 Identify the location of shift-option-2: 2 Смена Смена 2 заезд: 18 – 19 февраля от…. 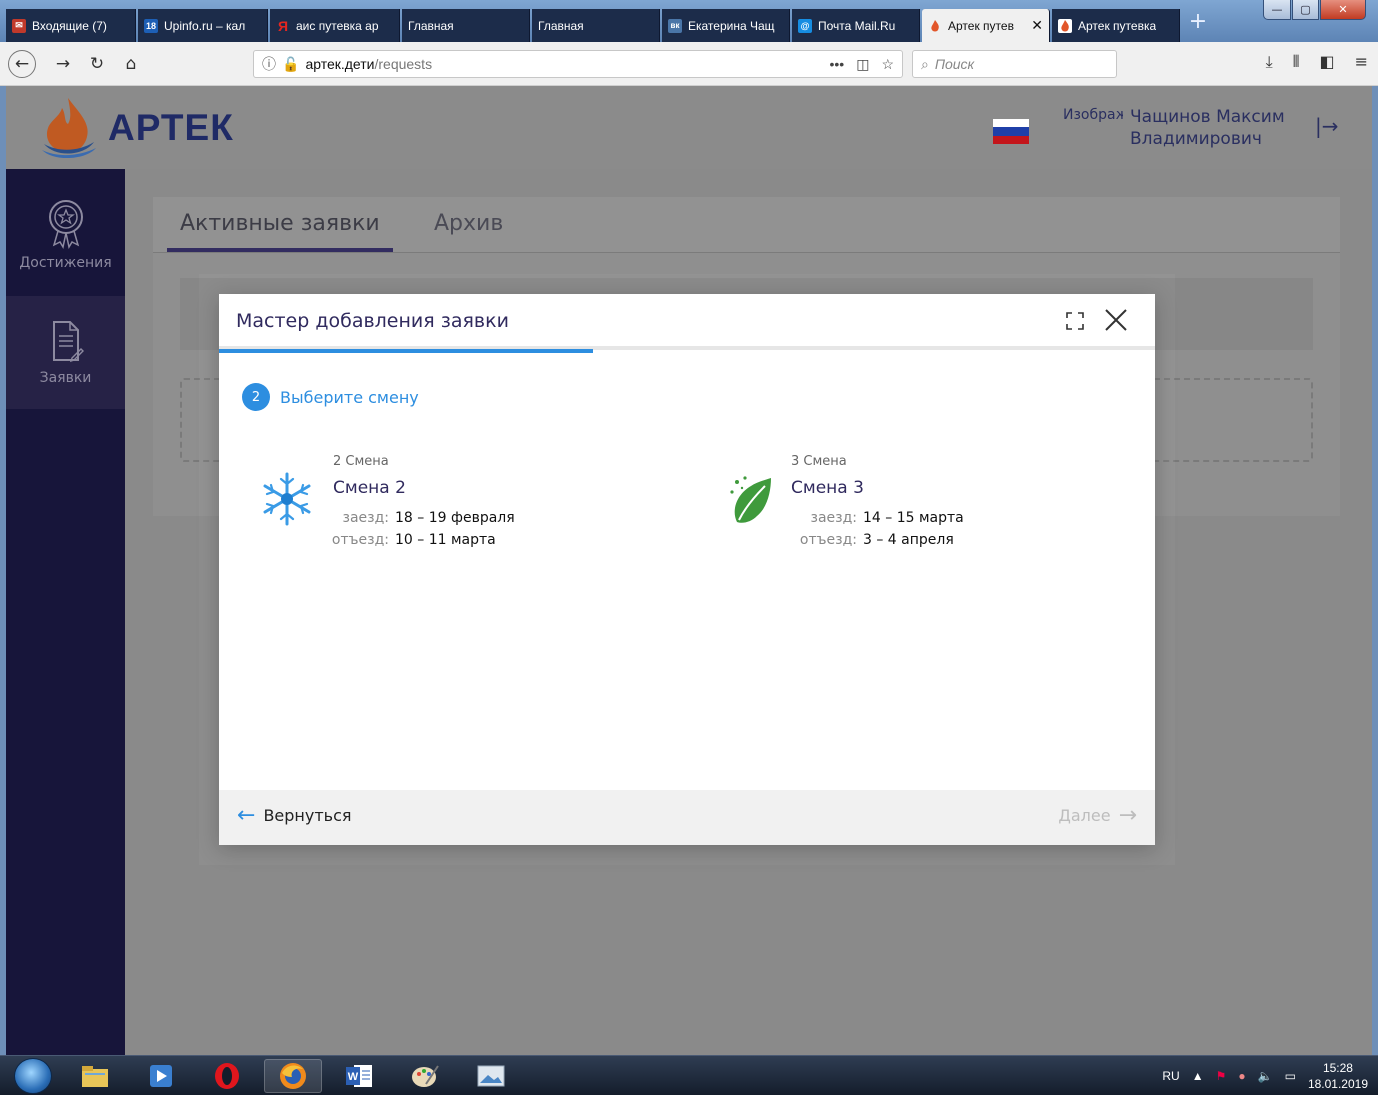
(469, 504).